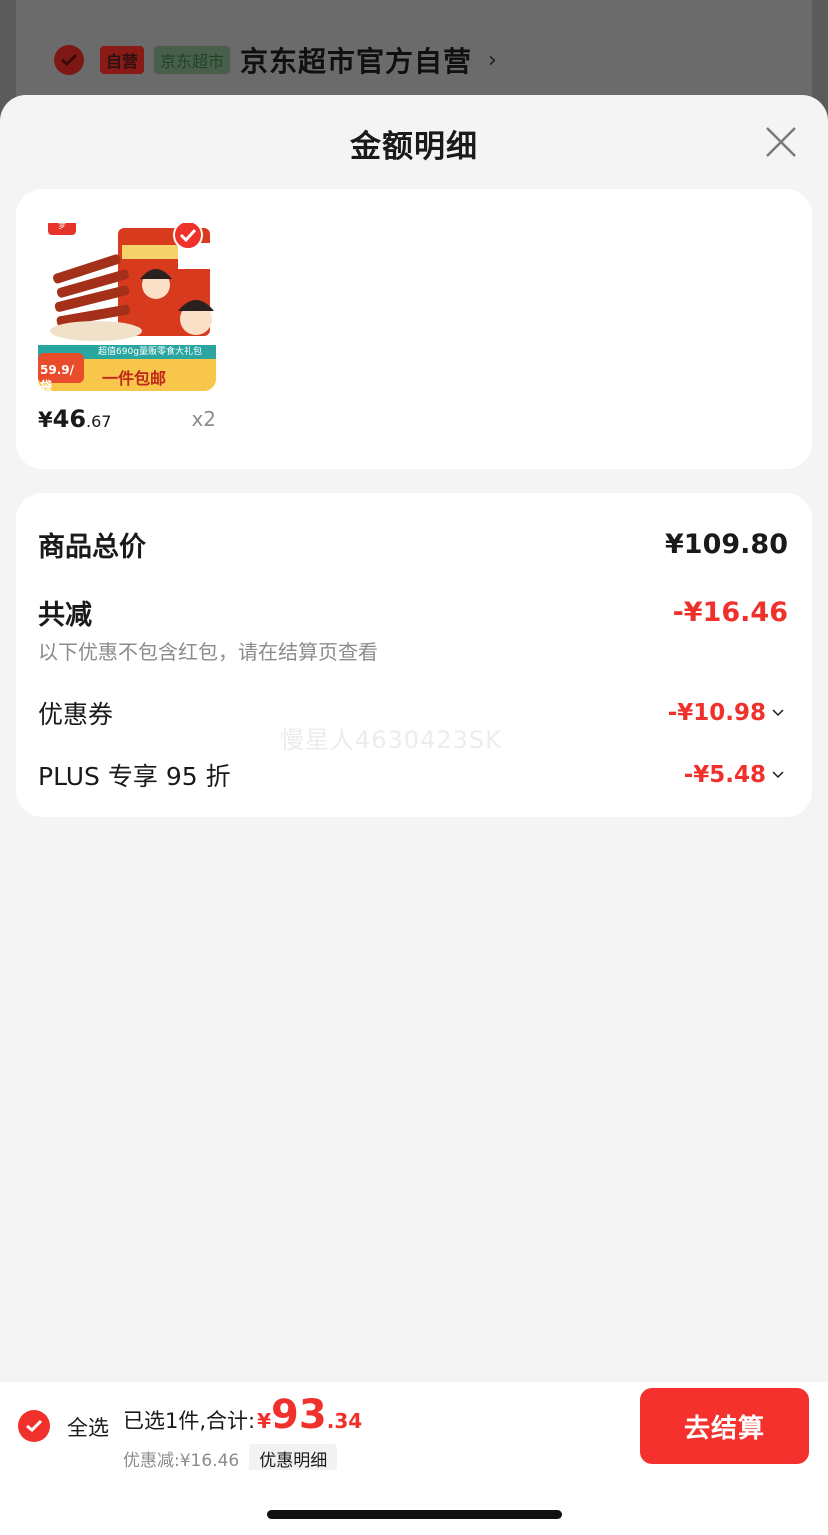 This screenshot has height=1535, width=828. Describe the element at coordinates (413, 612) in the screenshot. I see `reduction-row: 共减 -¥16.46` at that location.